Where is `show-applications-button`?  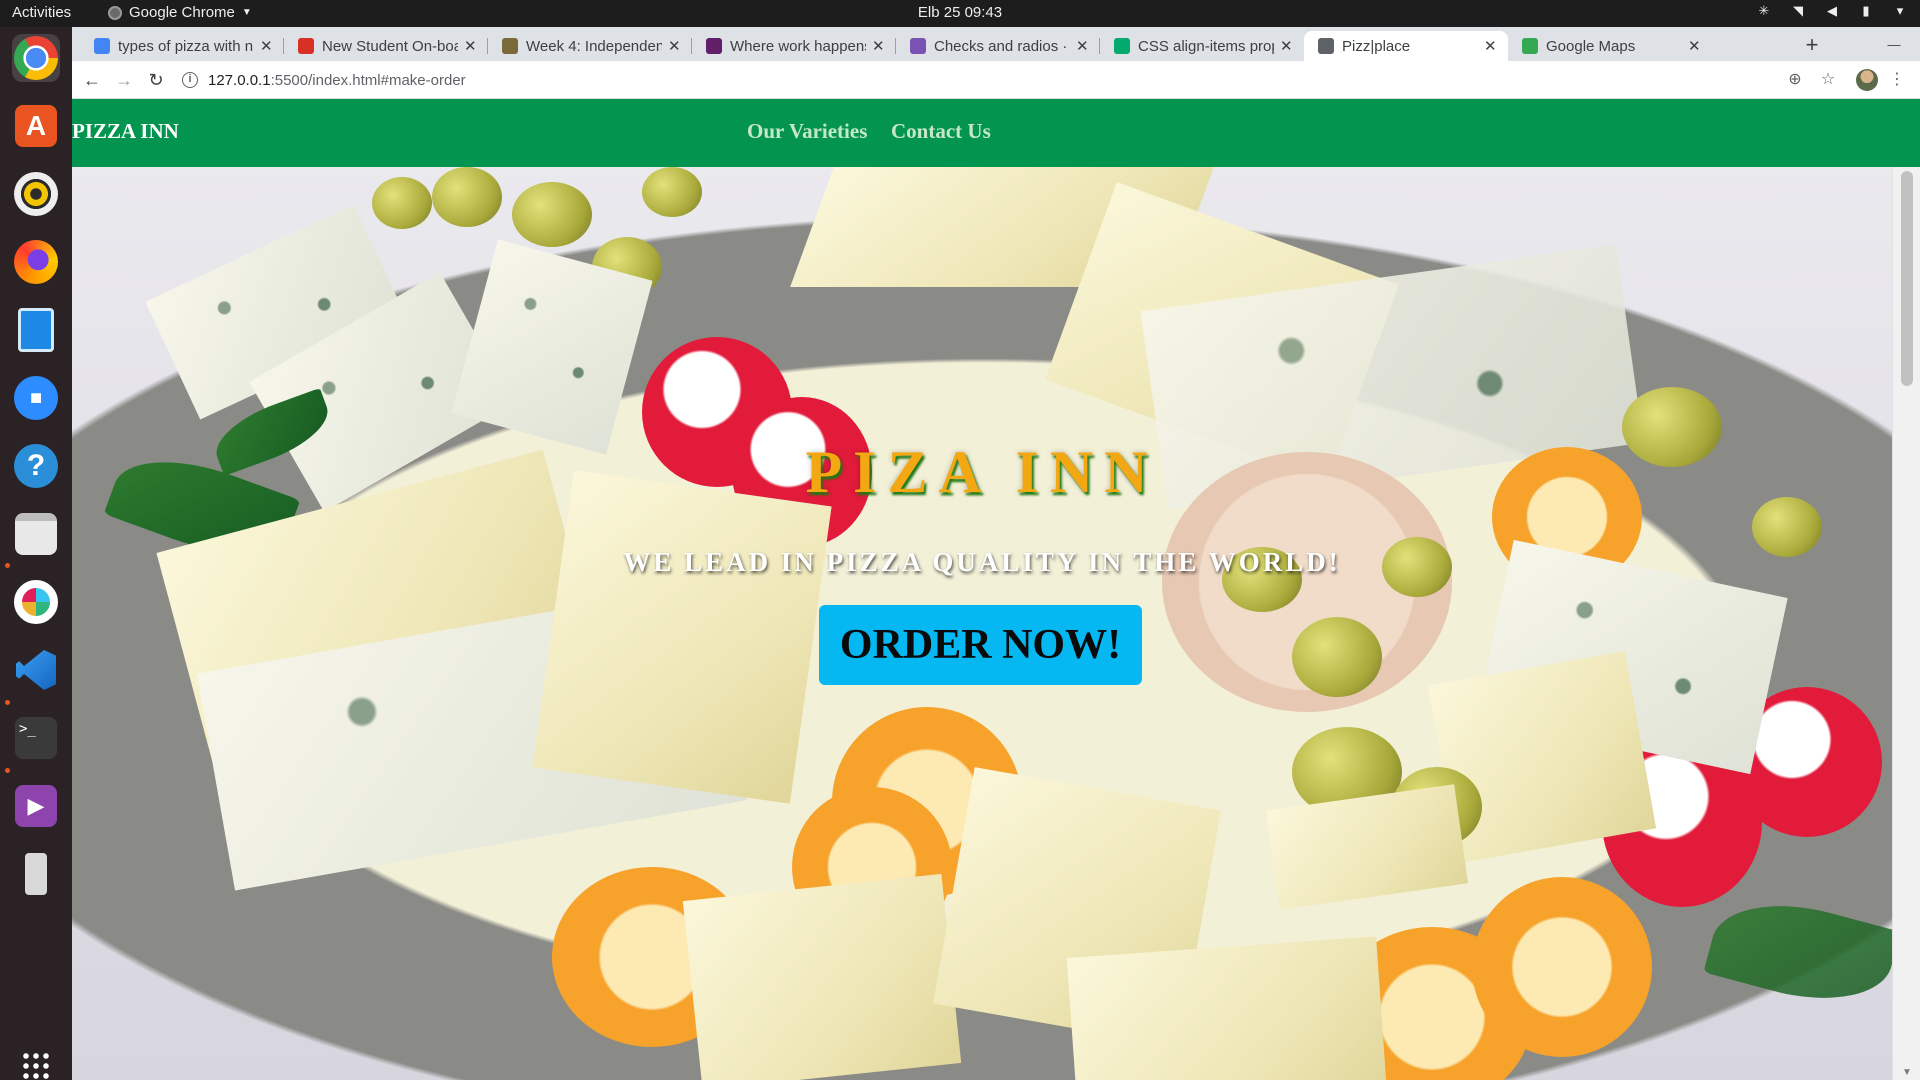 show-applications-button is located at coordinates (36, 1061).